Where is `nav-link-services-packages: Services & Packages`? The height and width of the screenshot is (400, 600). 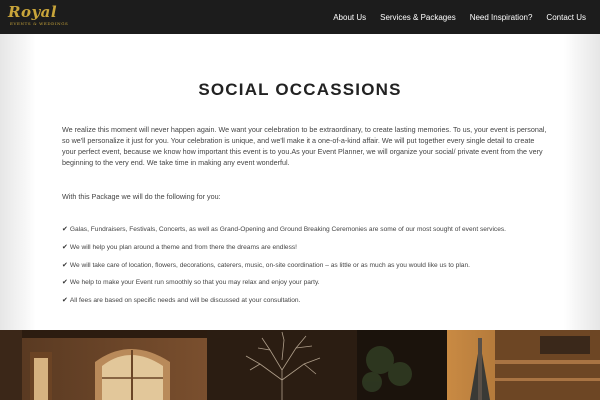 nav-link-services-packages: Services & Packages is located at coordinates (418, 17).